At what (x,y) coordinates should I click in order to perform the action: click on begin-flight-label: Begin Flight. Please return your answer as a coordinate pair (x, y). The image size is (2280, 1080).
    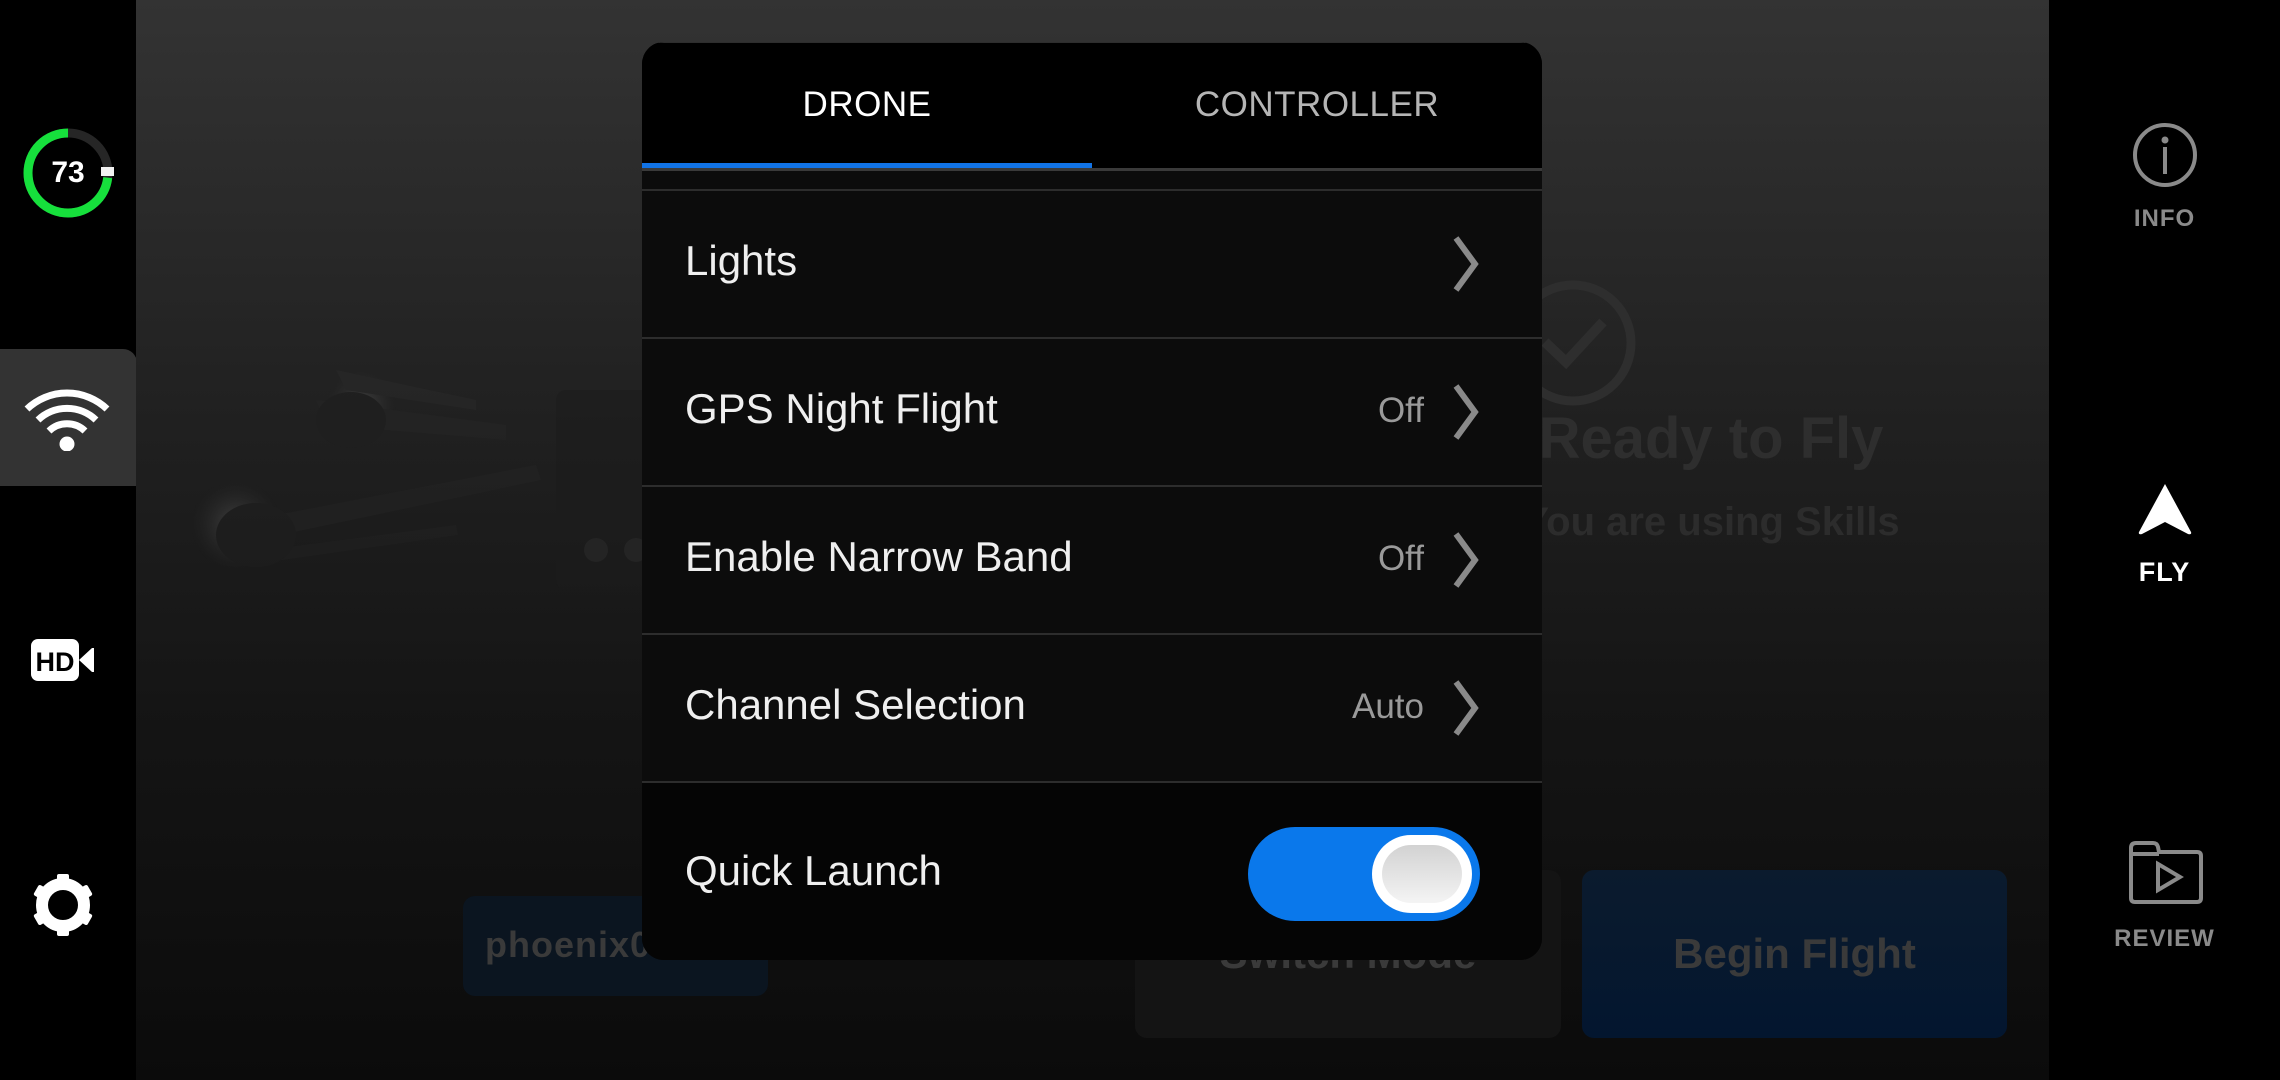
    Looking at the image, I should click on (1794, 953).